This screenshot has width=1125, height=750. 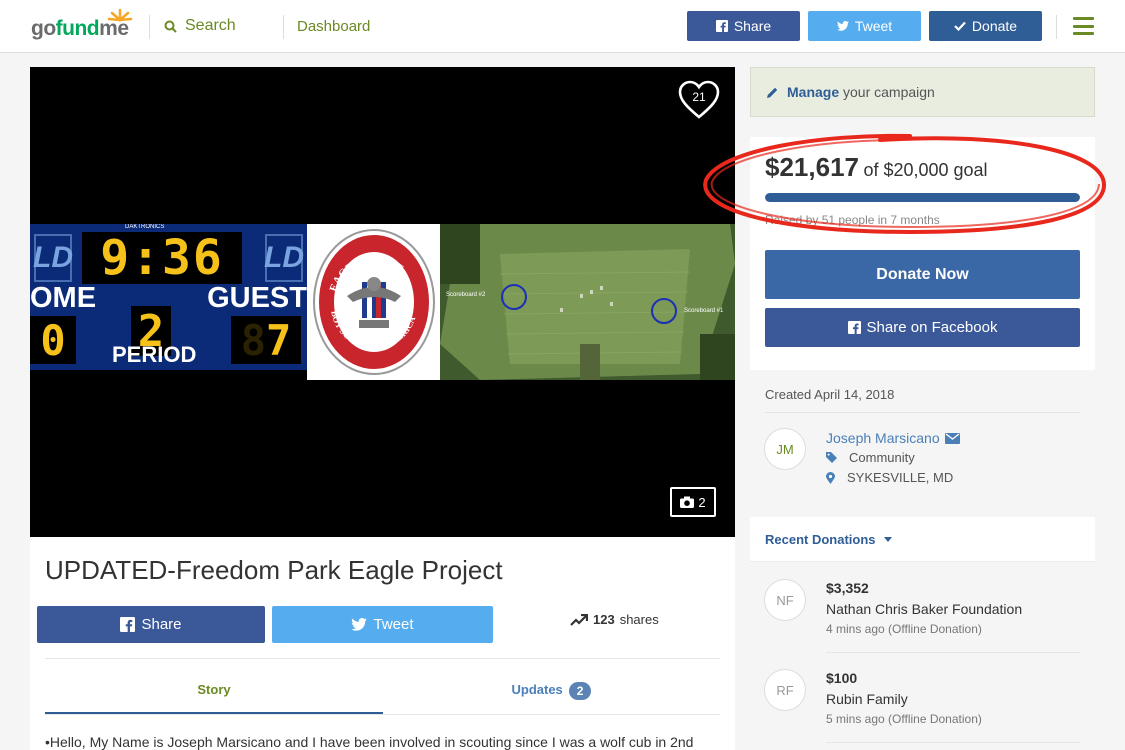 I want to click on donate-now-button: Donate Now, so click(x=922, y=274).